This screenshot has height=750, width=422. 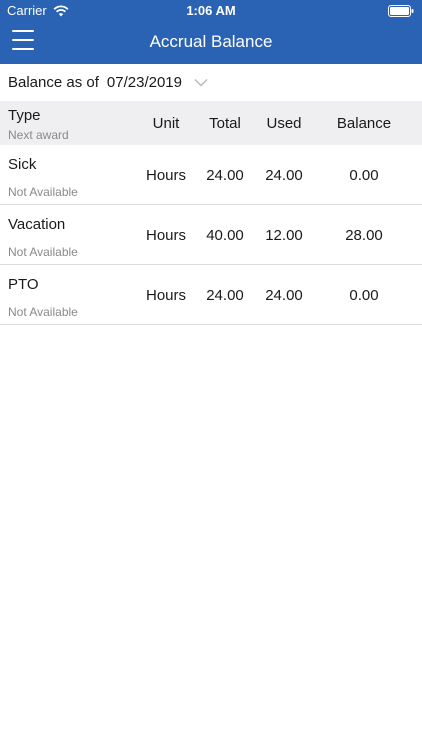 I want to click on header-total: Total, so click(x=225, y=123).